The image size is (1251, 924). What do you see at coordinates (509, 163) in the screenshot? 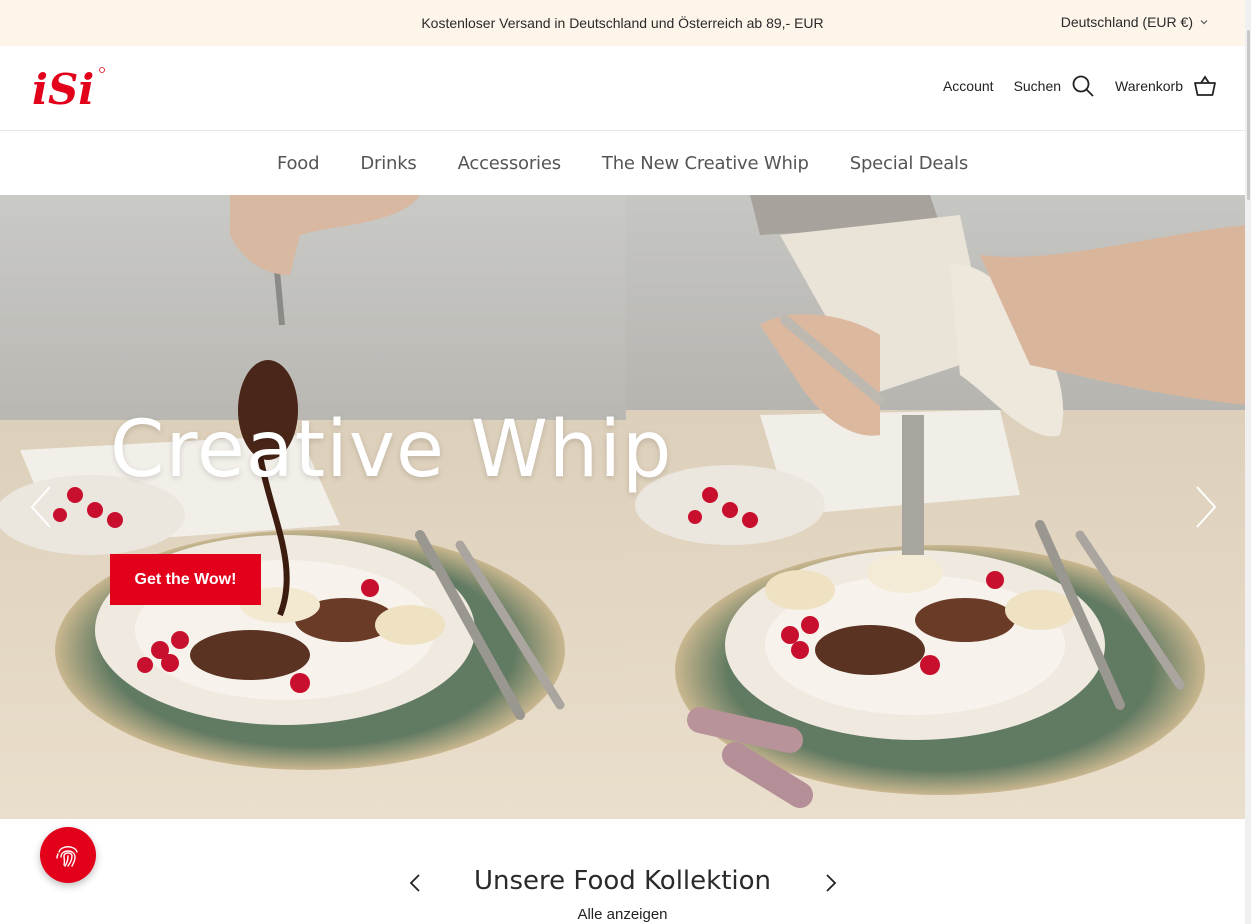
I see `nav-item-accessories: Accessories` at bounding box center [509, 163].